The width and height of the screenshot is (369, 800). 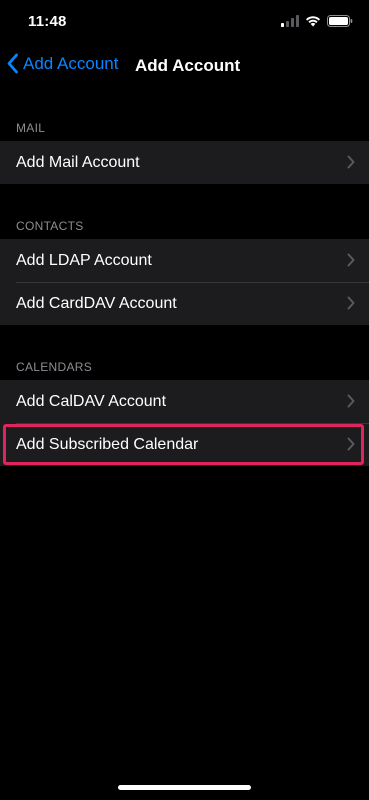 I want to click on page-title: Add Account, so click(x=188, y=65).